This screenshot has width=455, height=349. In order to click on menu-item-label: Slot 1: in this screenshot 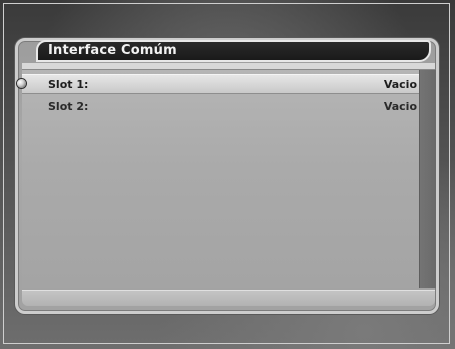, I will do `click(68, 84)`.